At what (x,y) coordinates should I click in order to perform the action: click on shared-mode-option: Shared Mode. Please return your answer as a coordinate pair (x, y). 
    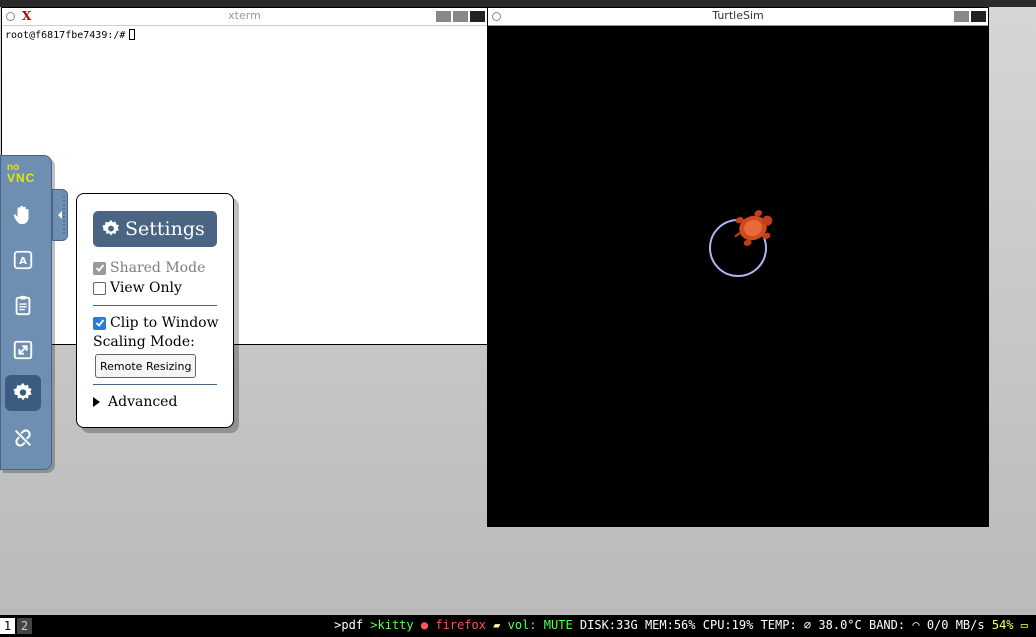
    Looking at the image, I should click on (149, 268).